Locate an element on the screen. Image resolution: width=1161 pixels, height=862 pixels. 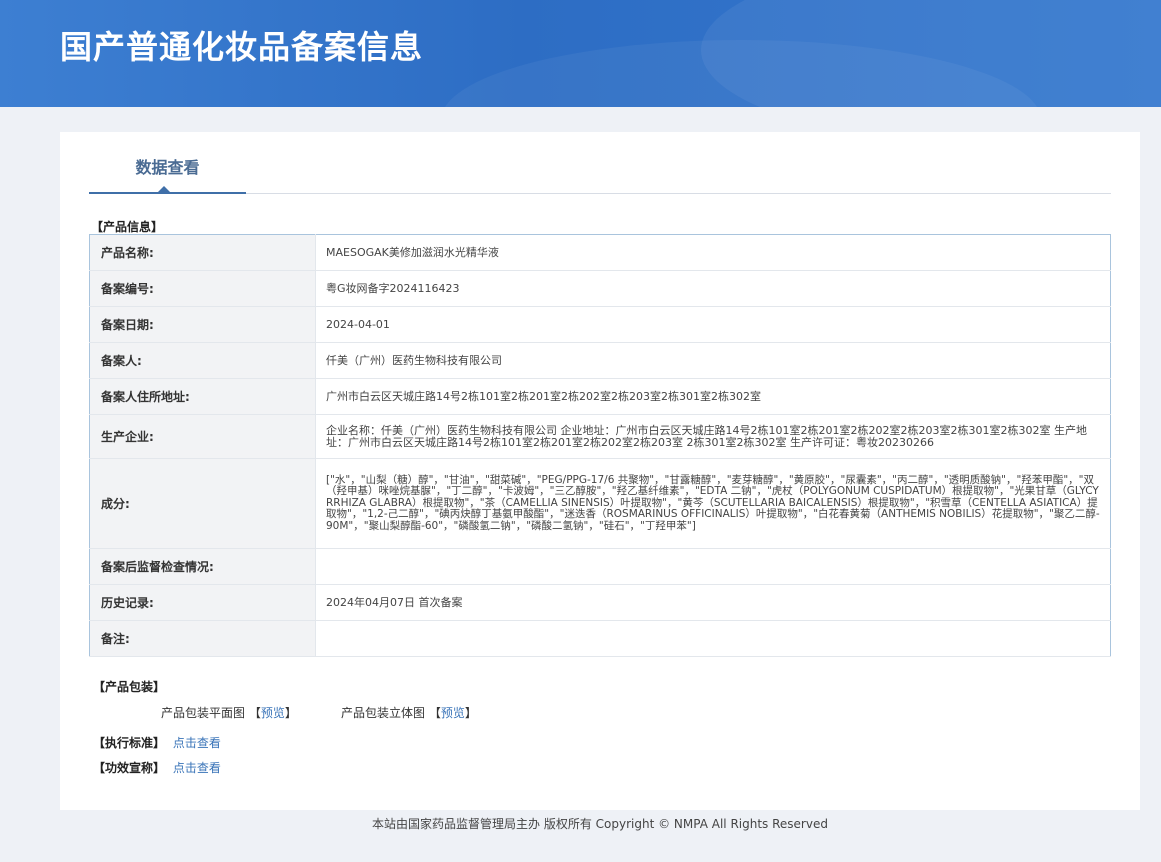
row-key: 备案编号: is located at coordinates (202, 288).